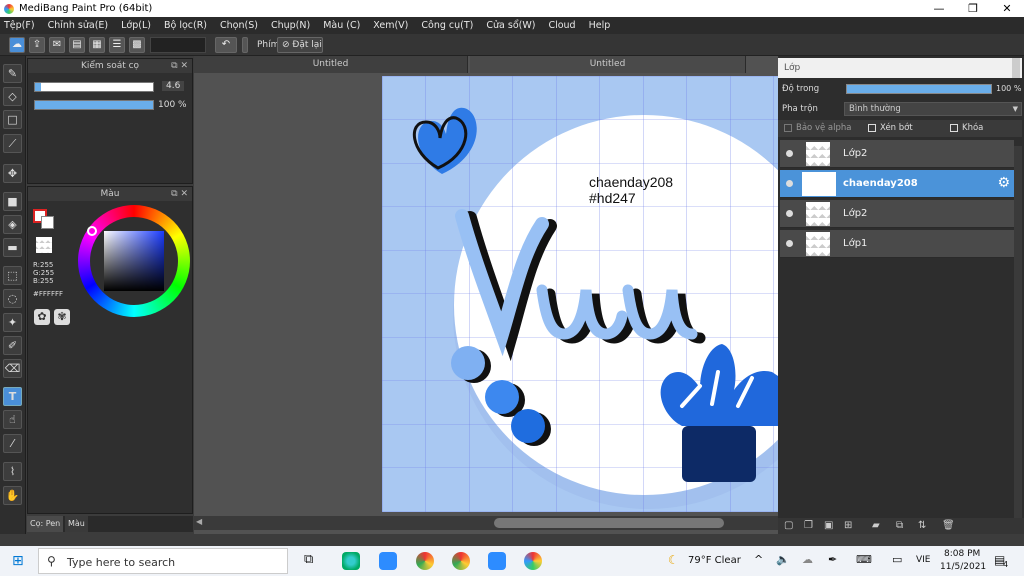  What do you see at coordinates (12, 322) in the screenshot?
I see `magic-wand-icon: ✦` at bounding box center [12, 322].